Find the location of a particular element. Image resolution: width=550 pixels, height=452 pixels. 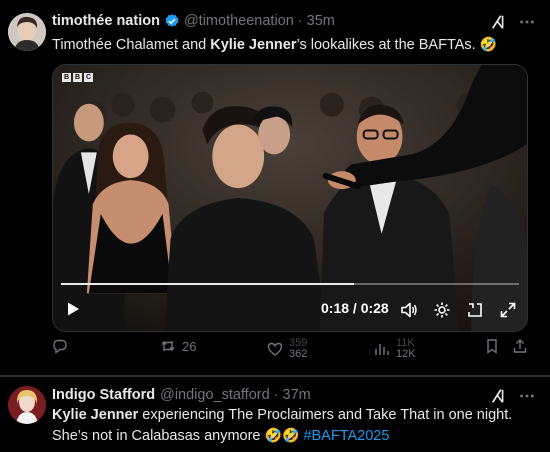

text-segment: She’s not in Calabasas anymore is located at coordinates (158, 436).